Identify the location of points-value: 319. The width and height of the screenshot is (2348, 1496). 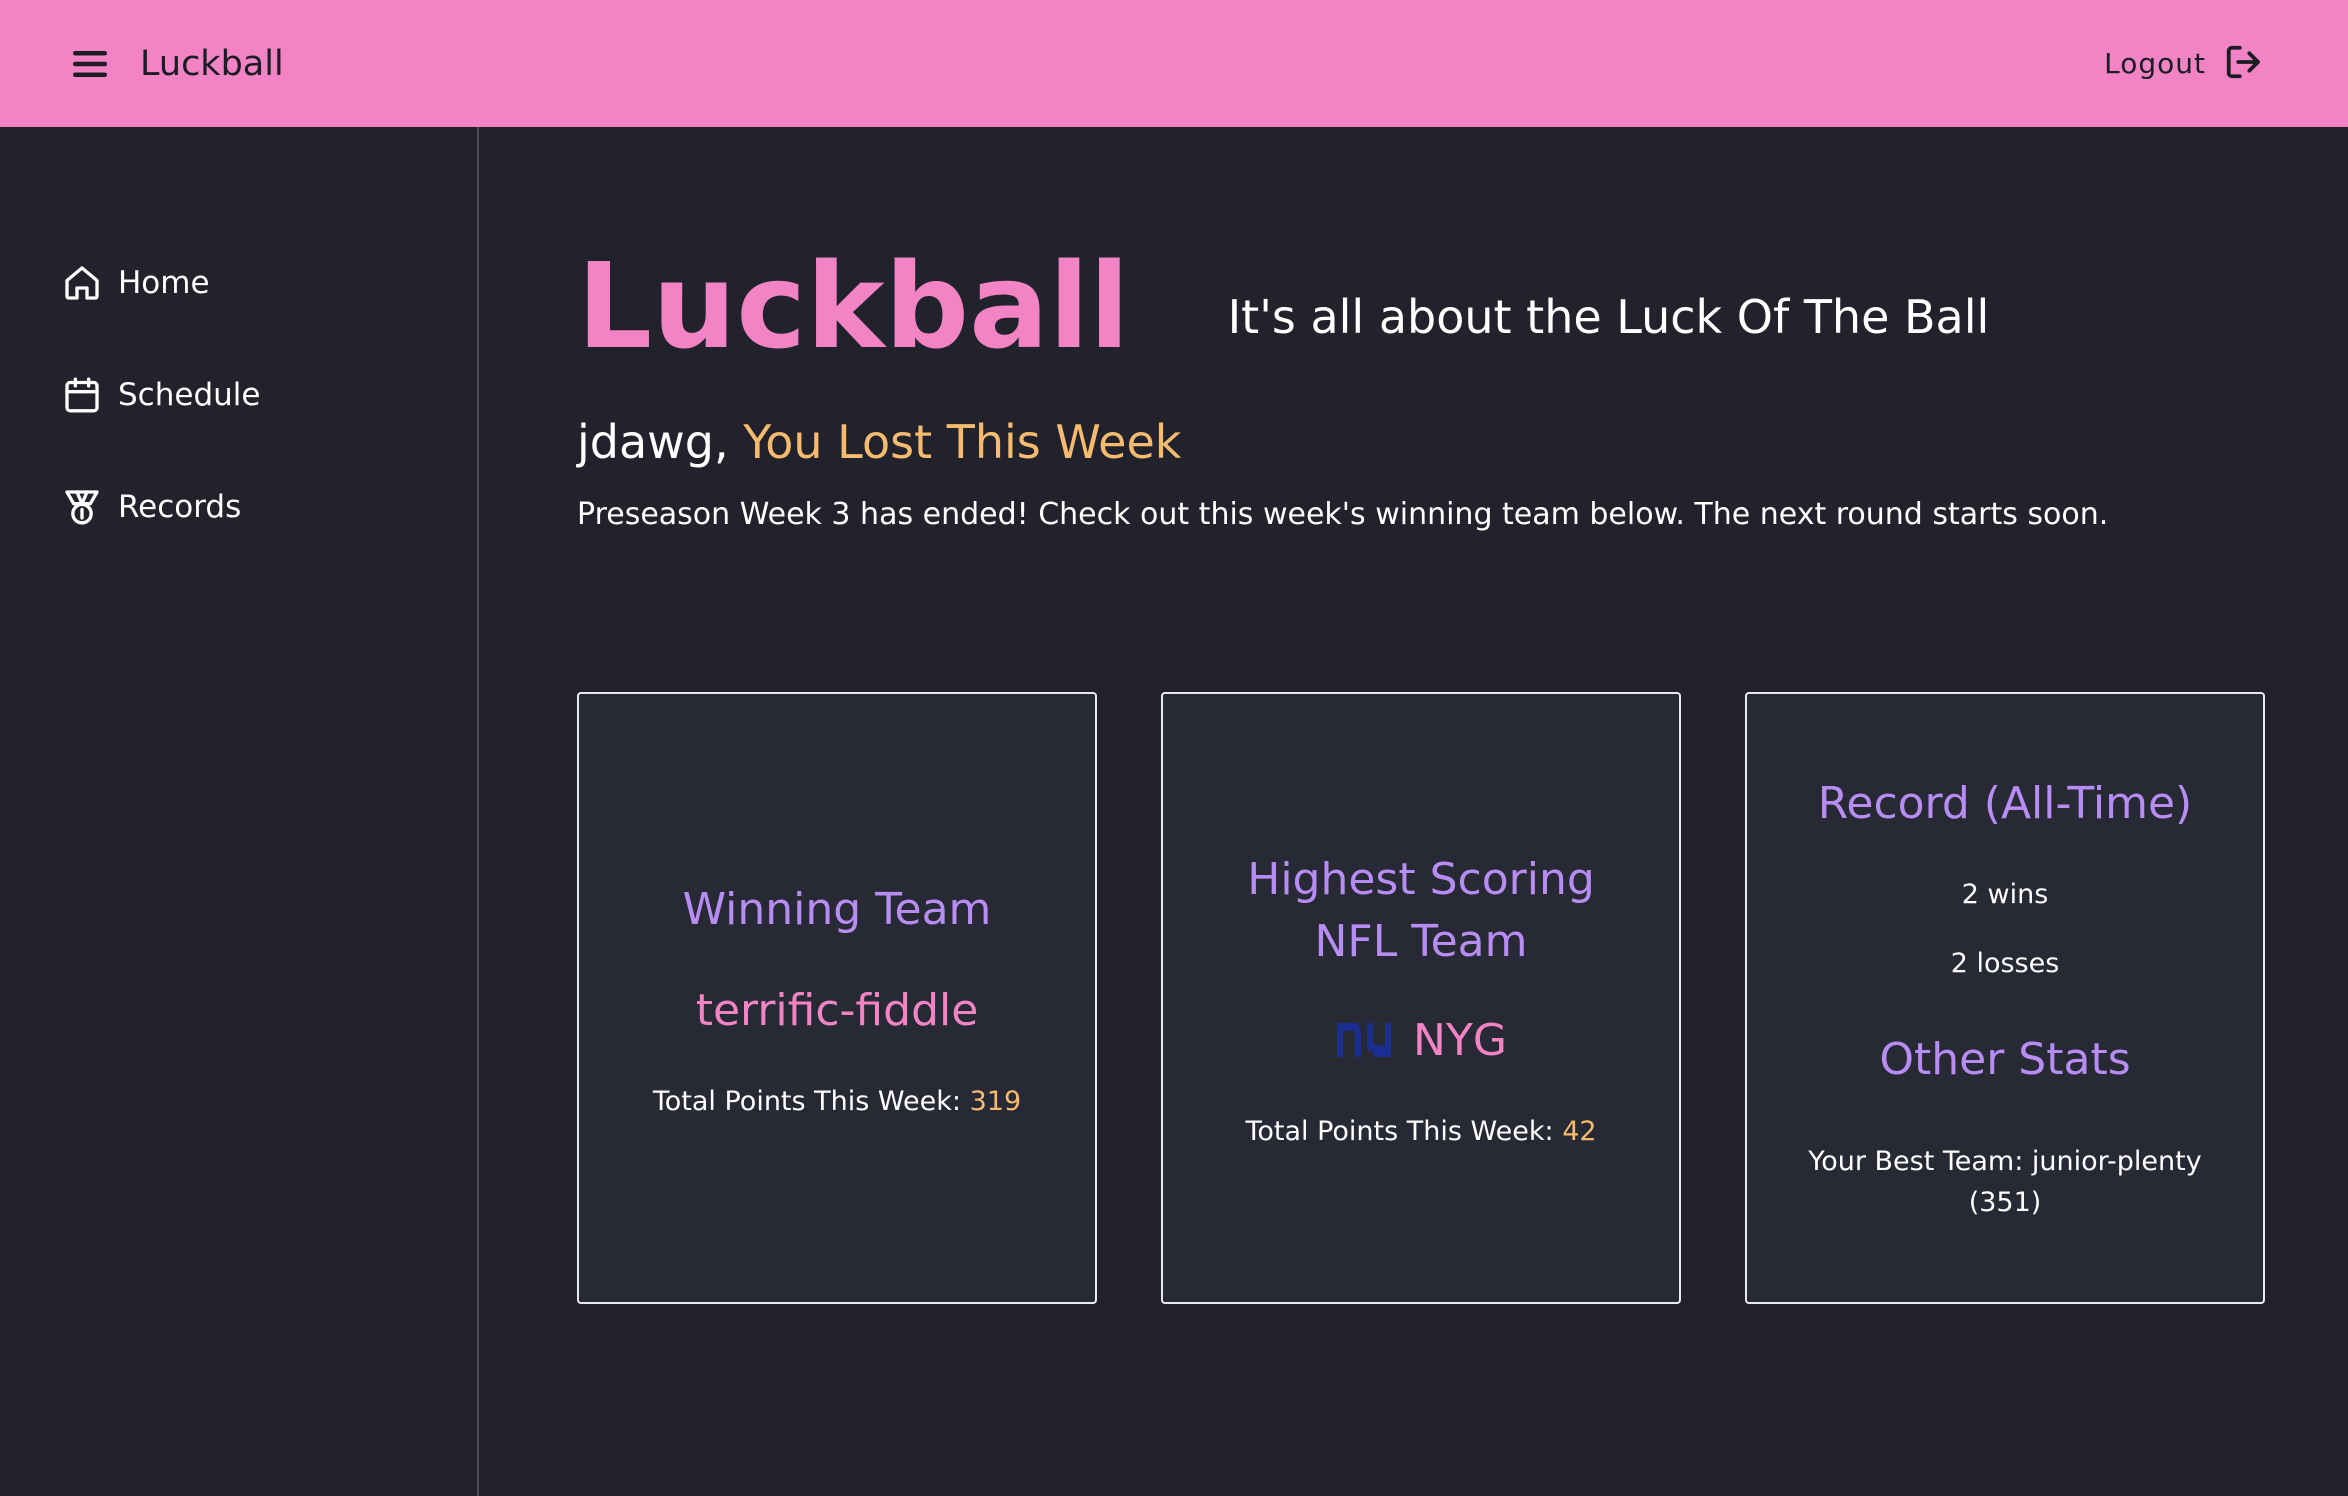
(995, 1101).